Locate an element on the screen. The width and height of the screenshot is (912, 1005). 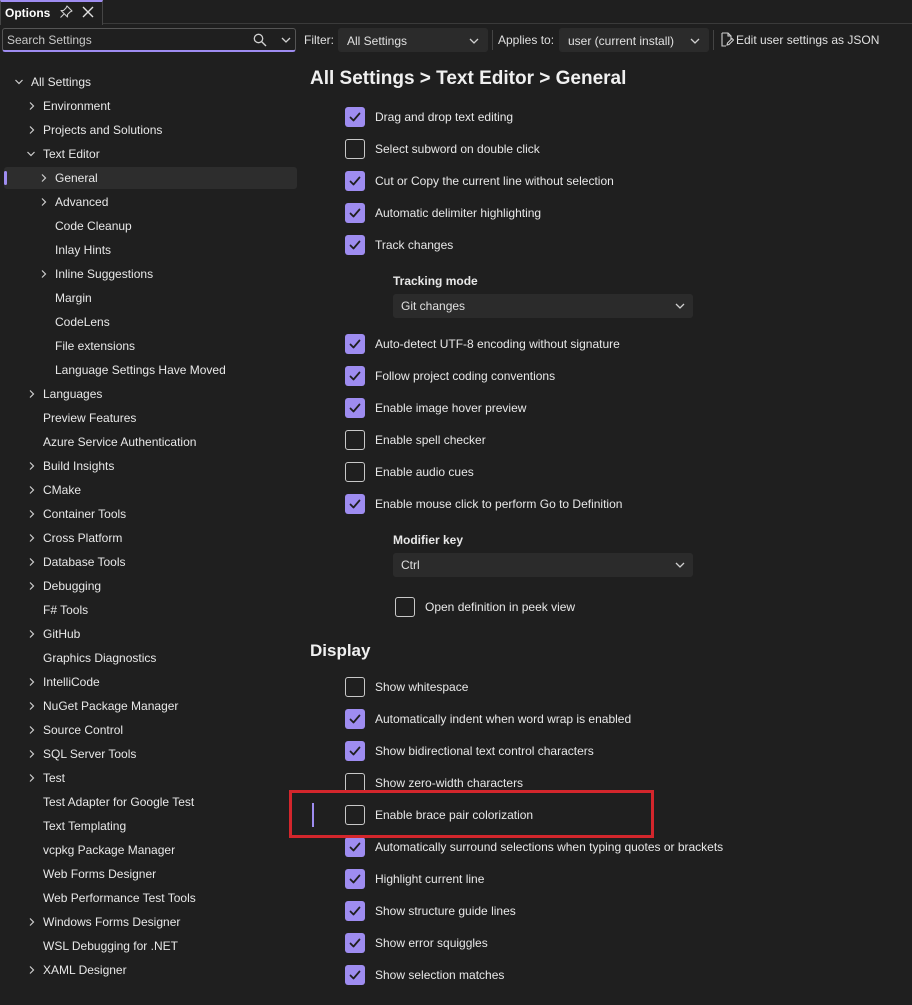
tree-item-windows-forms-designer: Windows Forms Designer is located at coordinates (150, 922).